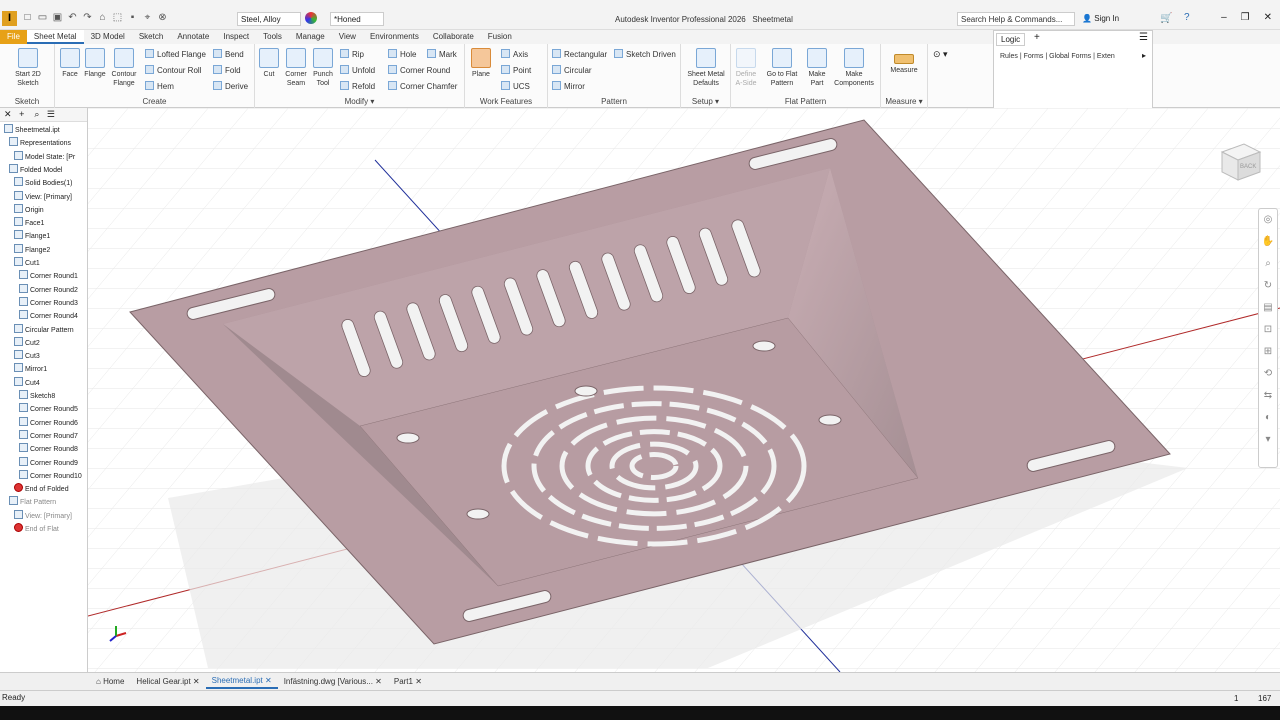  I want to click on update-icon: ▪, so click(132, 17).